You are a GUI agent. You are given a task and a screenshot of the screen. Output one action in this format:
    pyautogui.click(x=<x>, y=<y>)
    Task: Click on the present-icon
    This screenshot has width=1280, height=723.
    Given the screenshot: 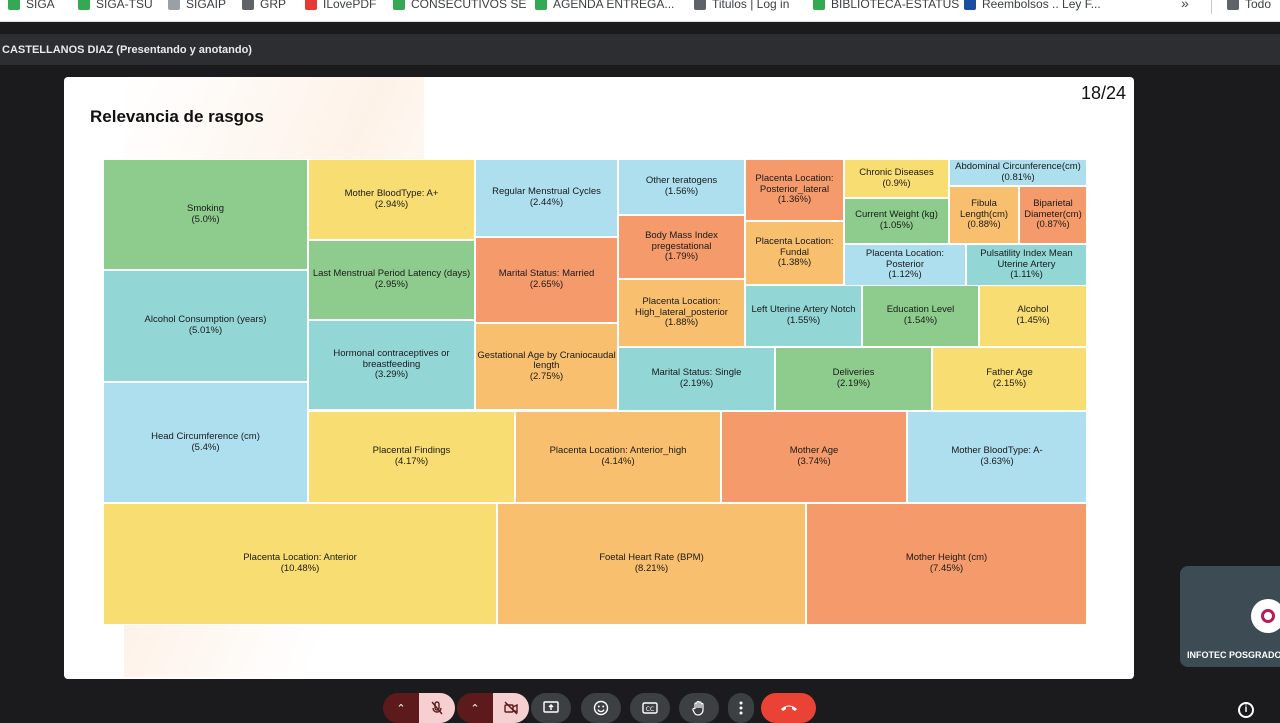 What is the action you would take?
    pyautogui.click(x=551, y=707)
    